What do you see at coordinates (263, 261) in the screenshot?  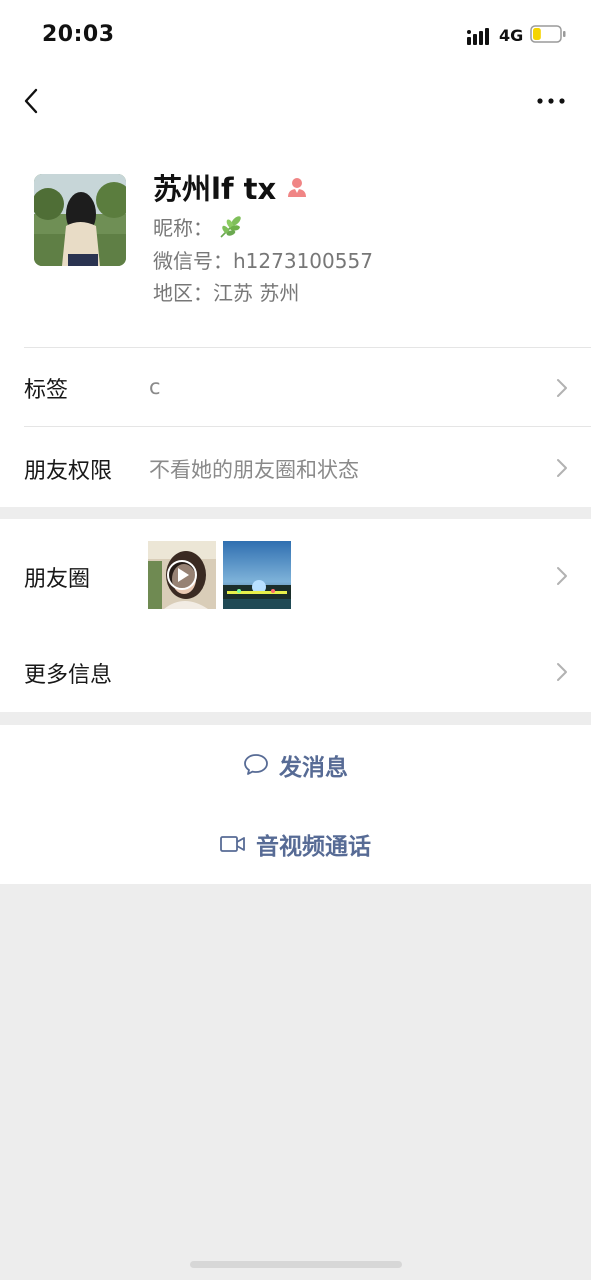 I see `wechat-id: 微信号：h1273100557` at bounding box center [263, 261].